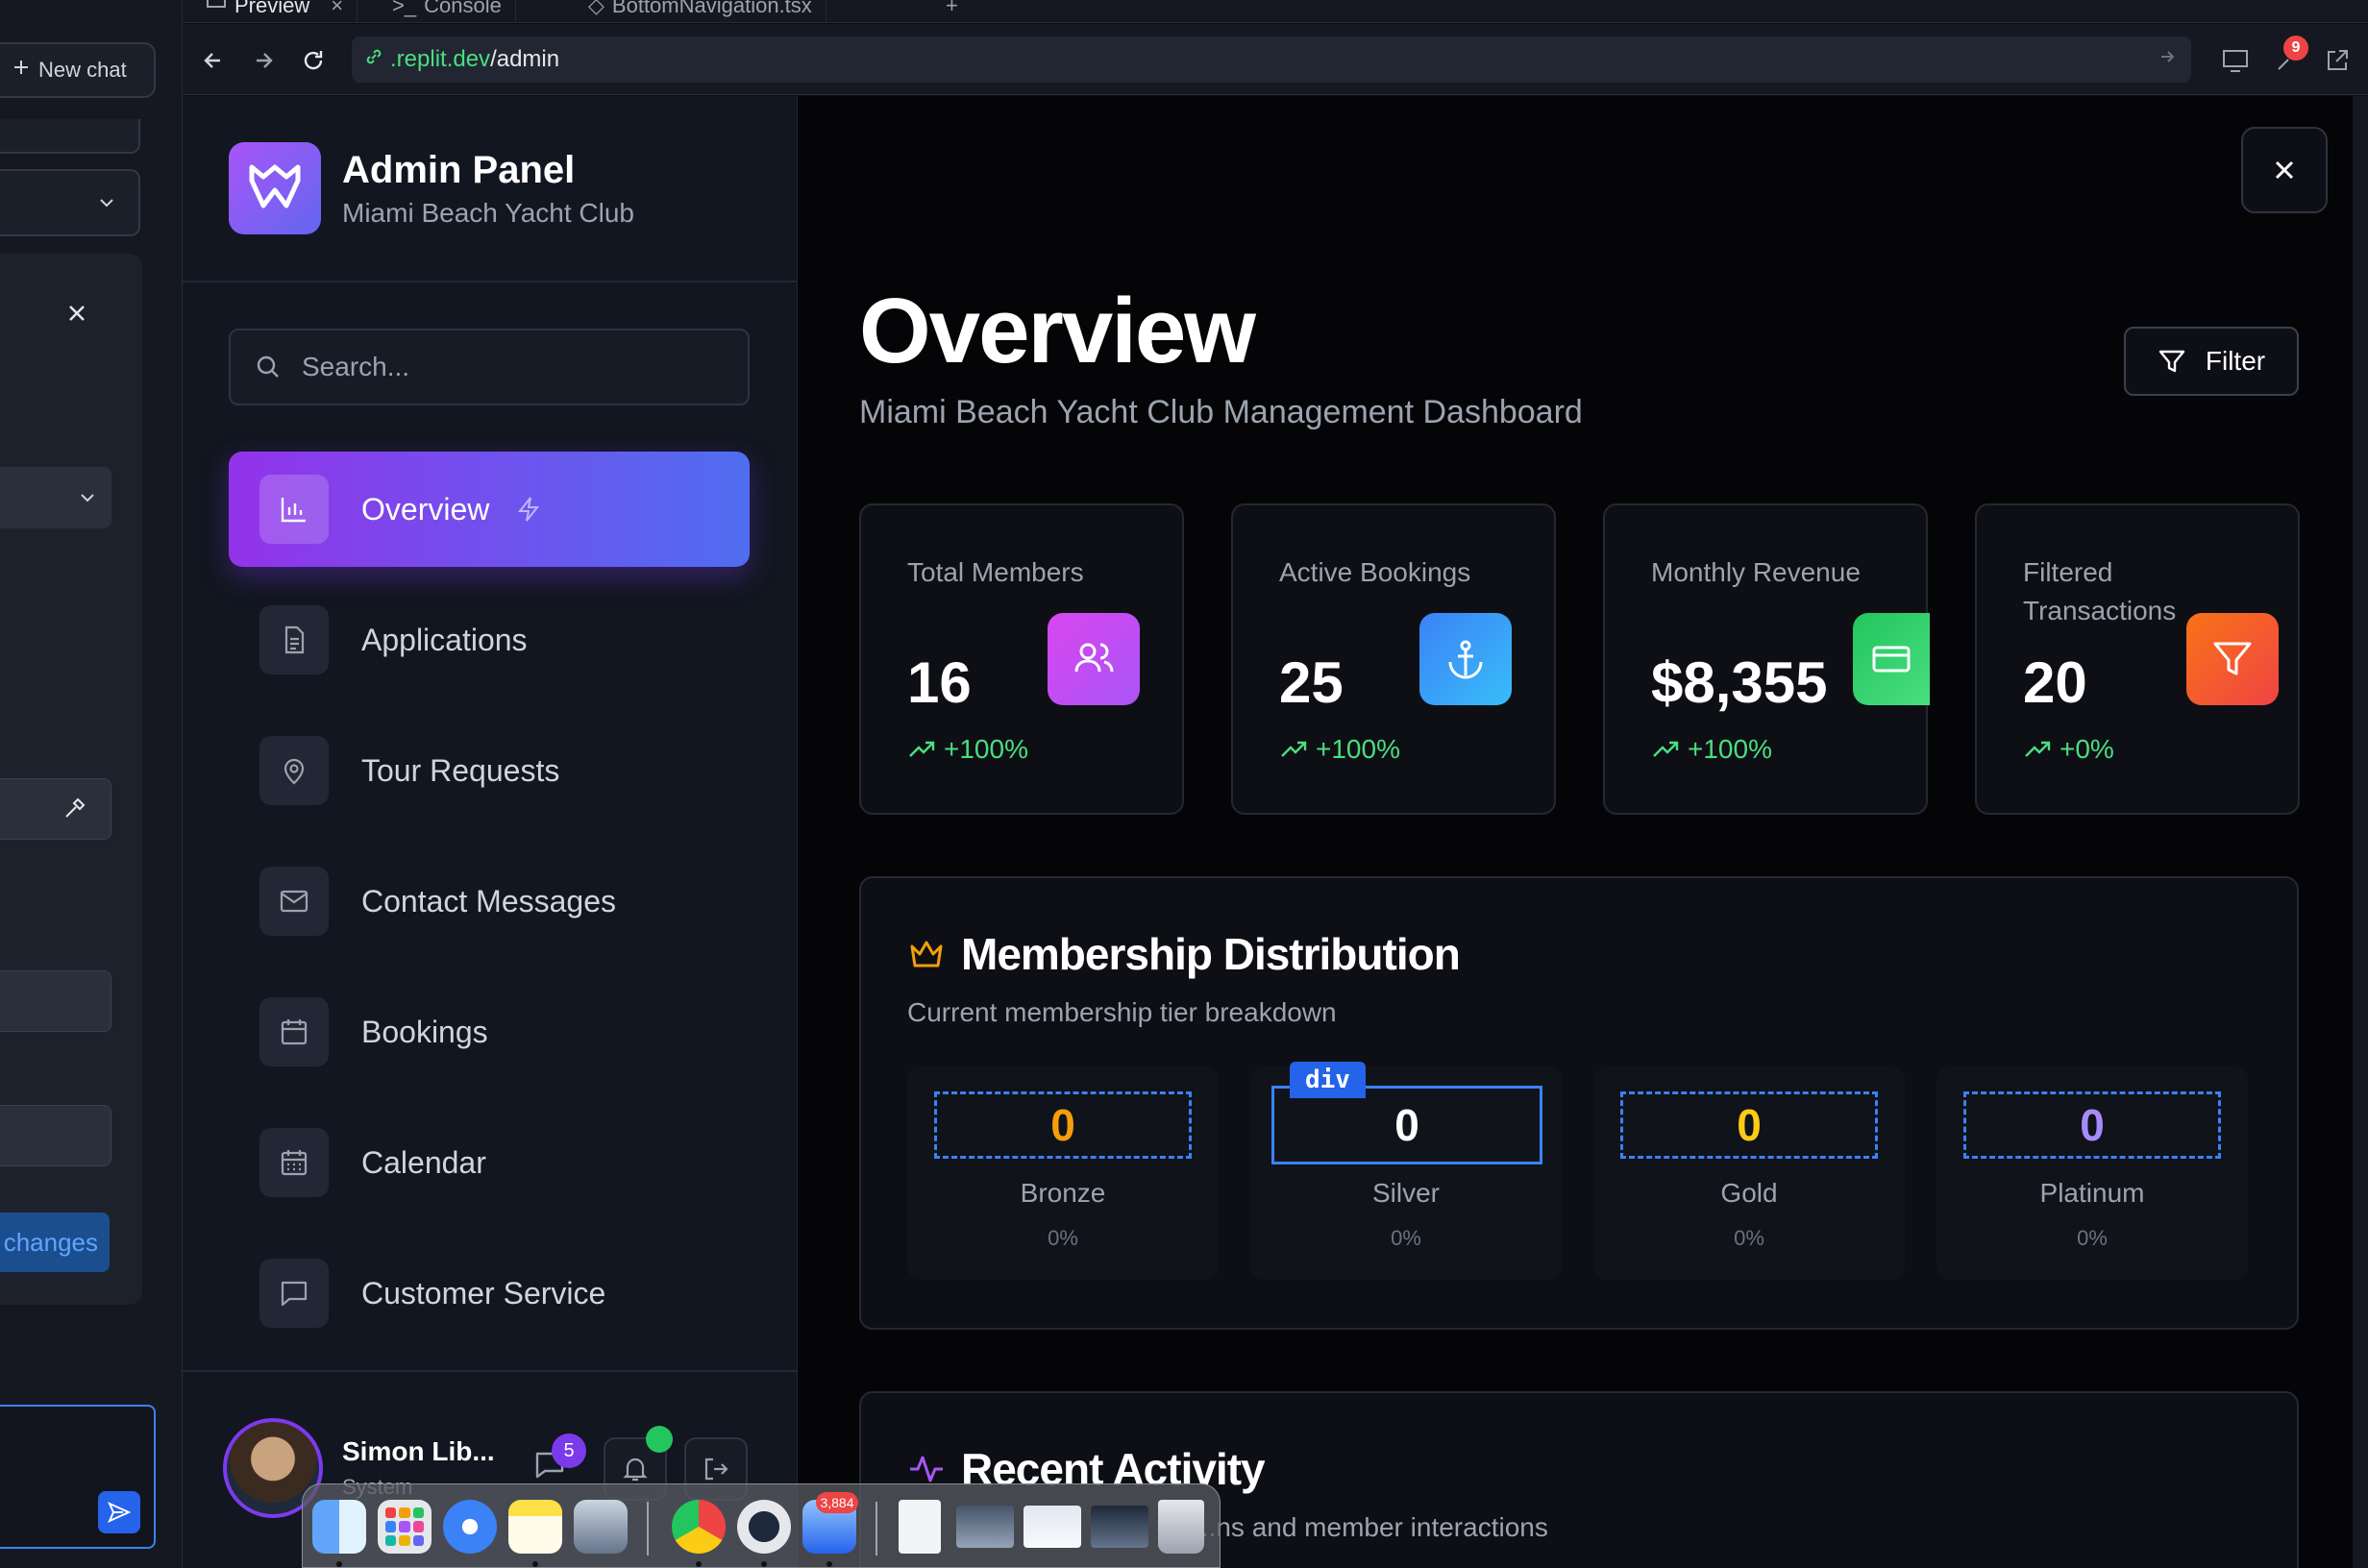 The height and width of the screenshot is (1568, 2368). I want to click on stat-card-total-members: Total Members 16 +100%, so click(1022, 659).